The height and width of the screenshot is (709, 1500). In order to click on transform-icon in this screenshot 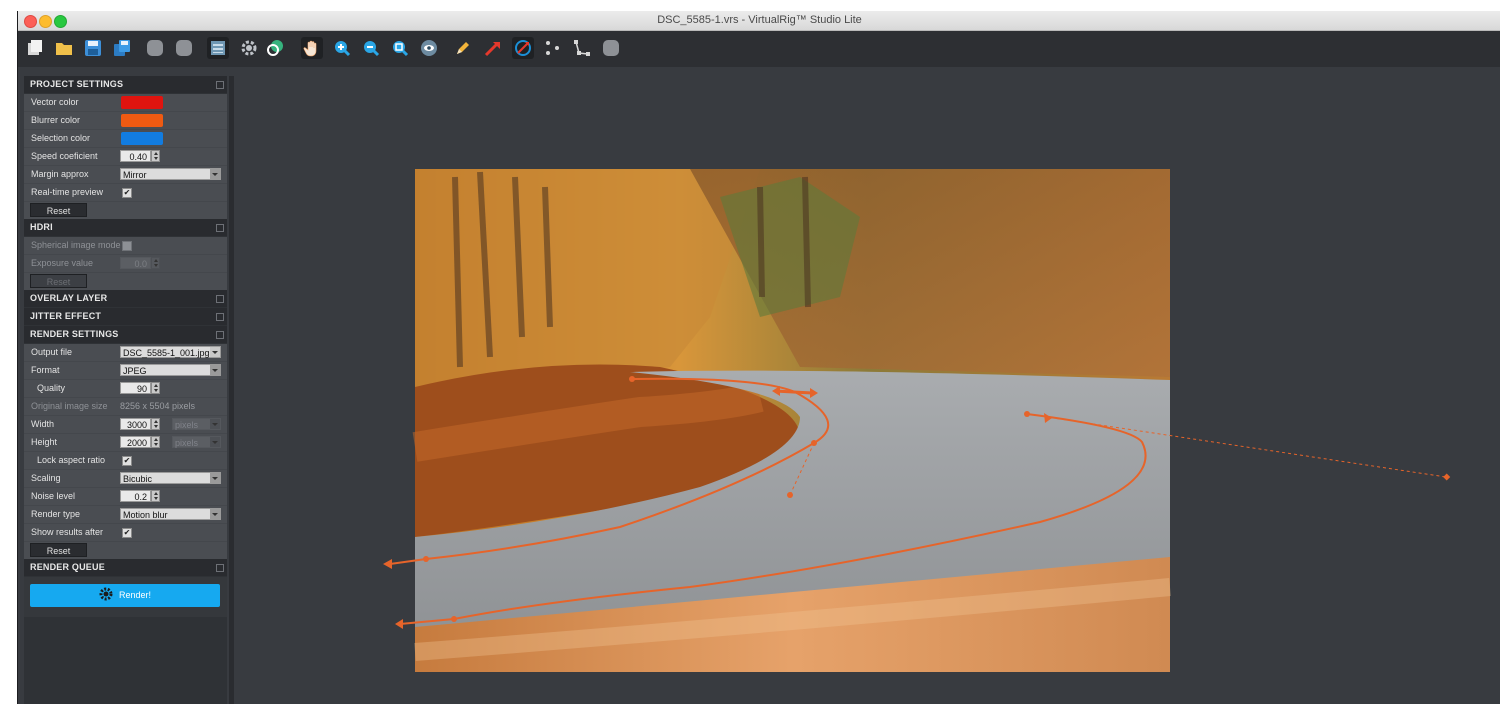, I will do `click(275, 48)`.